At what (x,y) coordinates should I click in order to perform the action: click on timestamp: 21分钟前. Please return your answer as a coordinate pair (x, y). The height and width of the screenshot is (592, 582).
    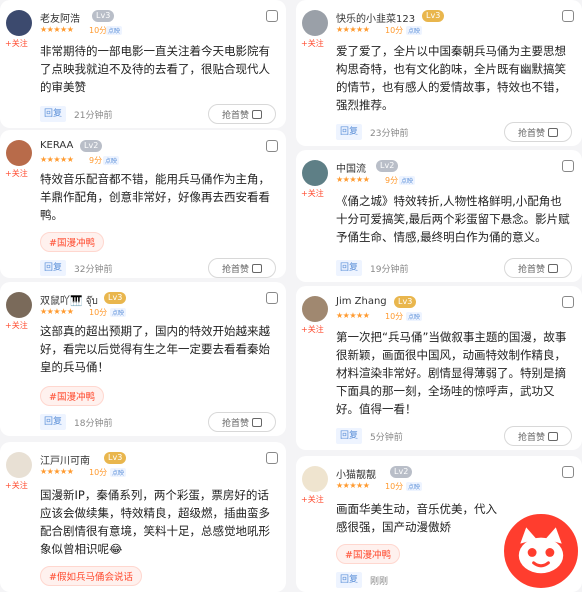
    Looking at the image, I should click on (93, 116).